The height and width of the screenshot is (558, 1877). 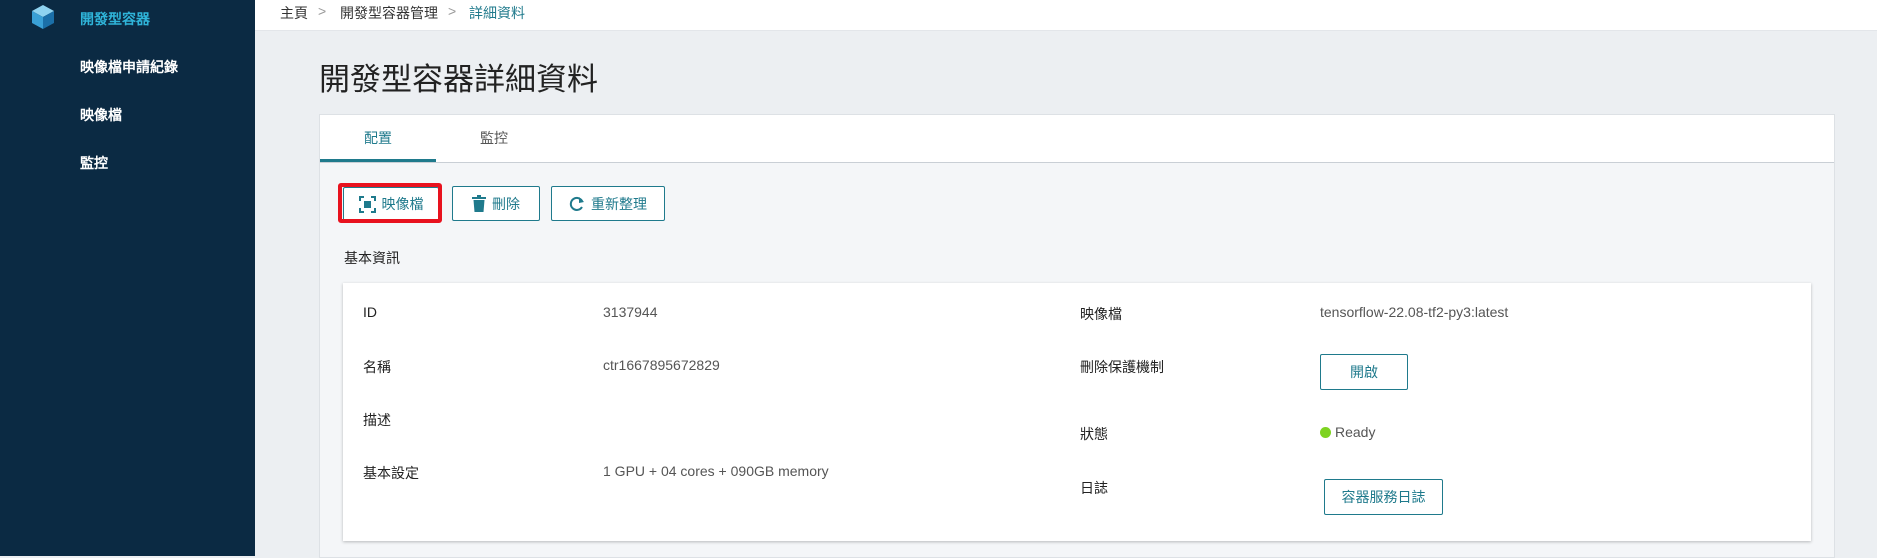 I want to click on image-value: tensorflow-22.08-tf2-py3:latest, so click(x=1414, y=312).